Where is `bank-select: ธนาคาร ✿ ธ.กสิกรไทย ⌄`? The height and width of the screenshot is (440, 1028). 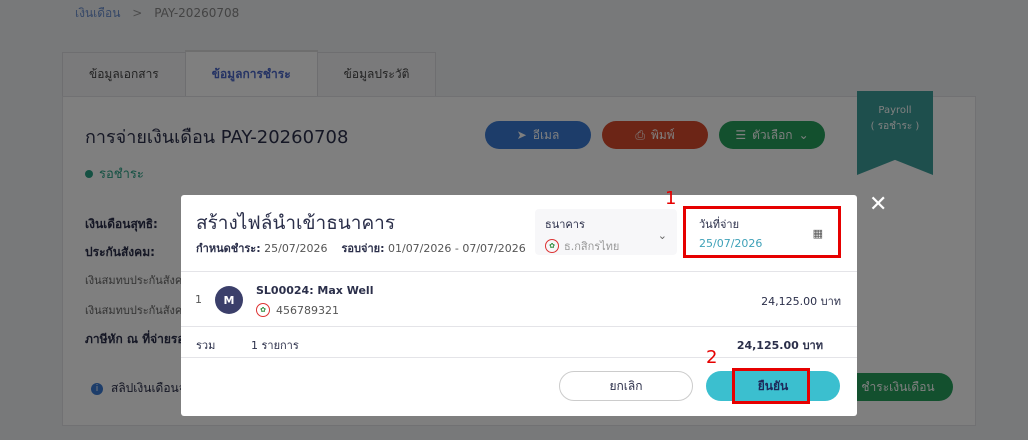
bank-select: ธนาคาร ✿ ธ.กสิกรไทย ⌄ is located at coordinates (606, 232).